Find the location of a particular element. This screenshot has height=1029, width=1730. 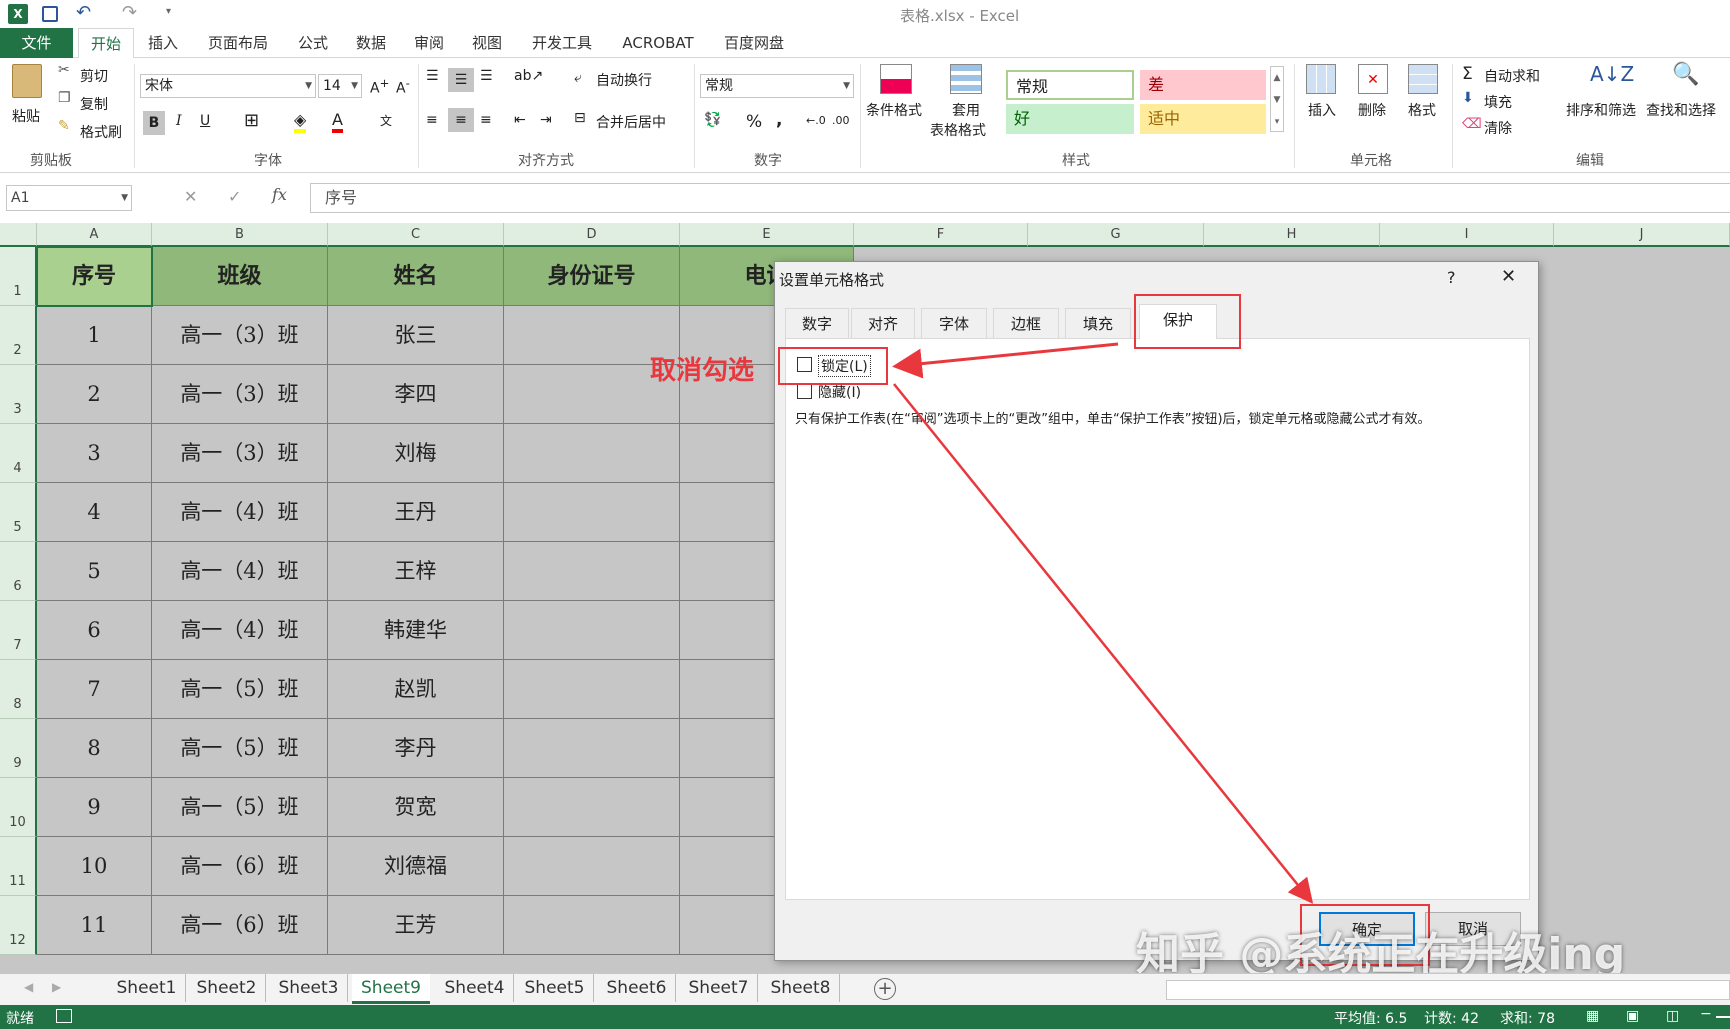

sheet-tab-sheet2: Sheet2 is located at coordinates (227, 988).